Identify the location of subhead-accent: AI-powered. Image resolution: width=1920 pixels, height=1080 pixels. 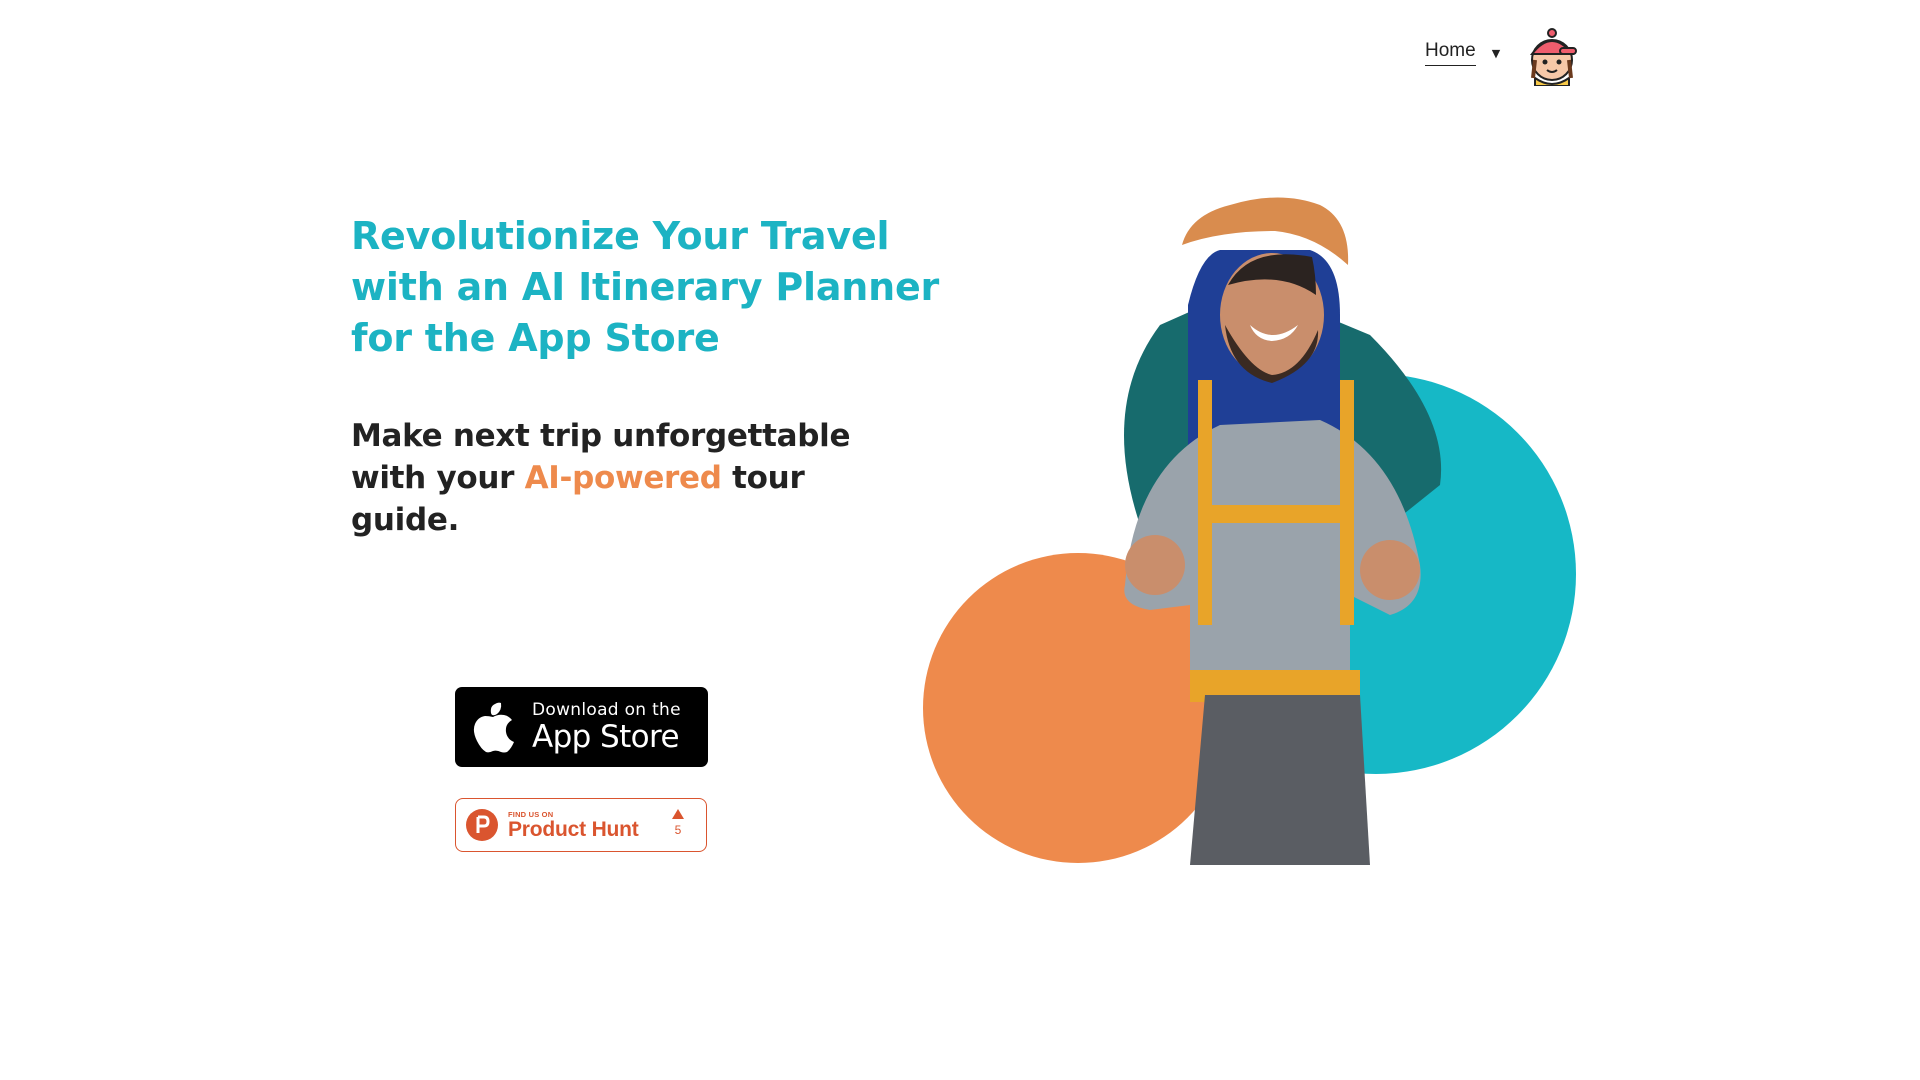
(623, 478).